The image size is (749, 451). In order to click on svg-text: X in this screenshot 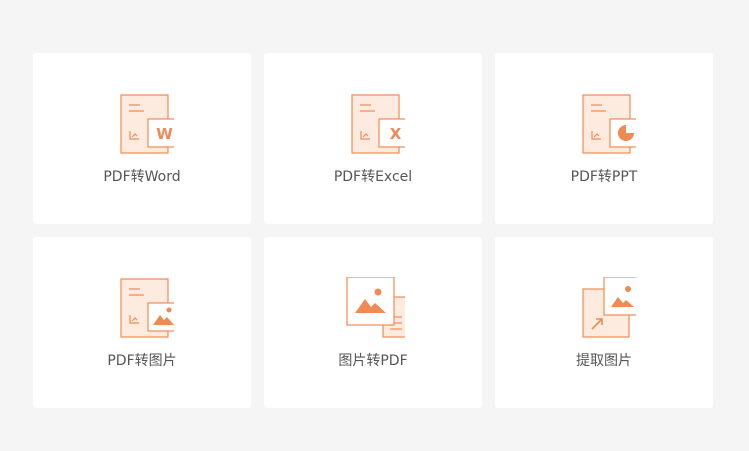, I will do `click(396, 134)`.